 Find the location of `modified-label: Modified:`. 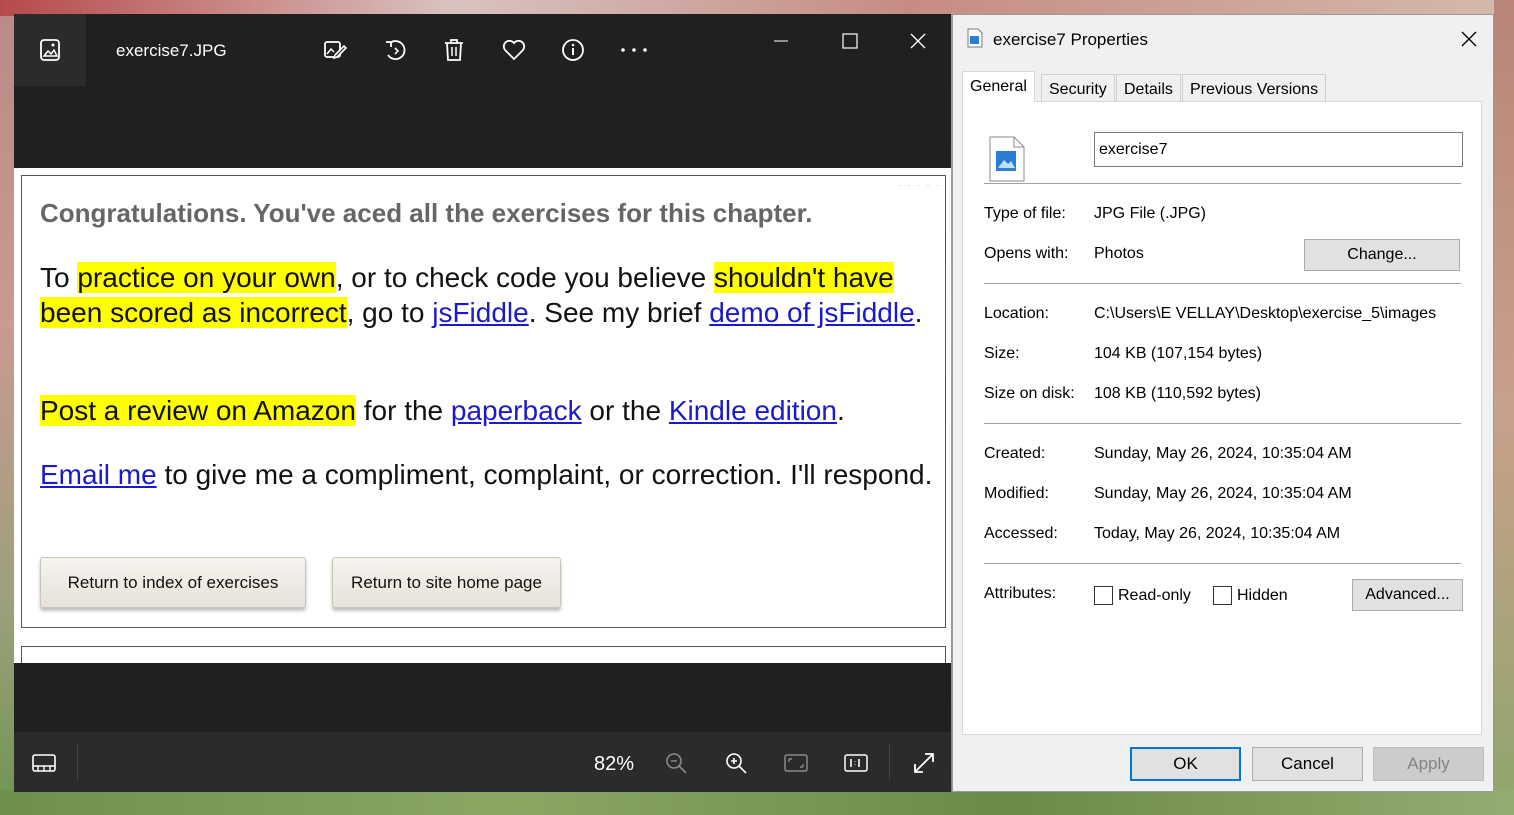

modified-label: Modified: is located at coordinates (1016, 493).